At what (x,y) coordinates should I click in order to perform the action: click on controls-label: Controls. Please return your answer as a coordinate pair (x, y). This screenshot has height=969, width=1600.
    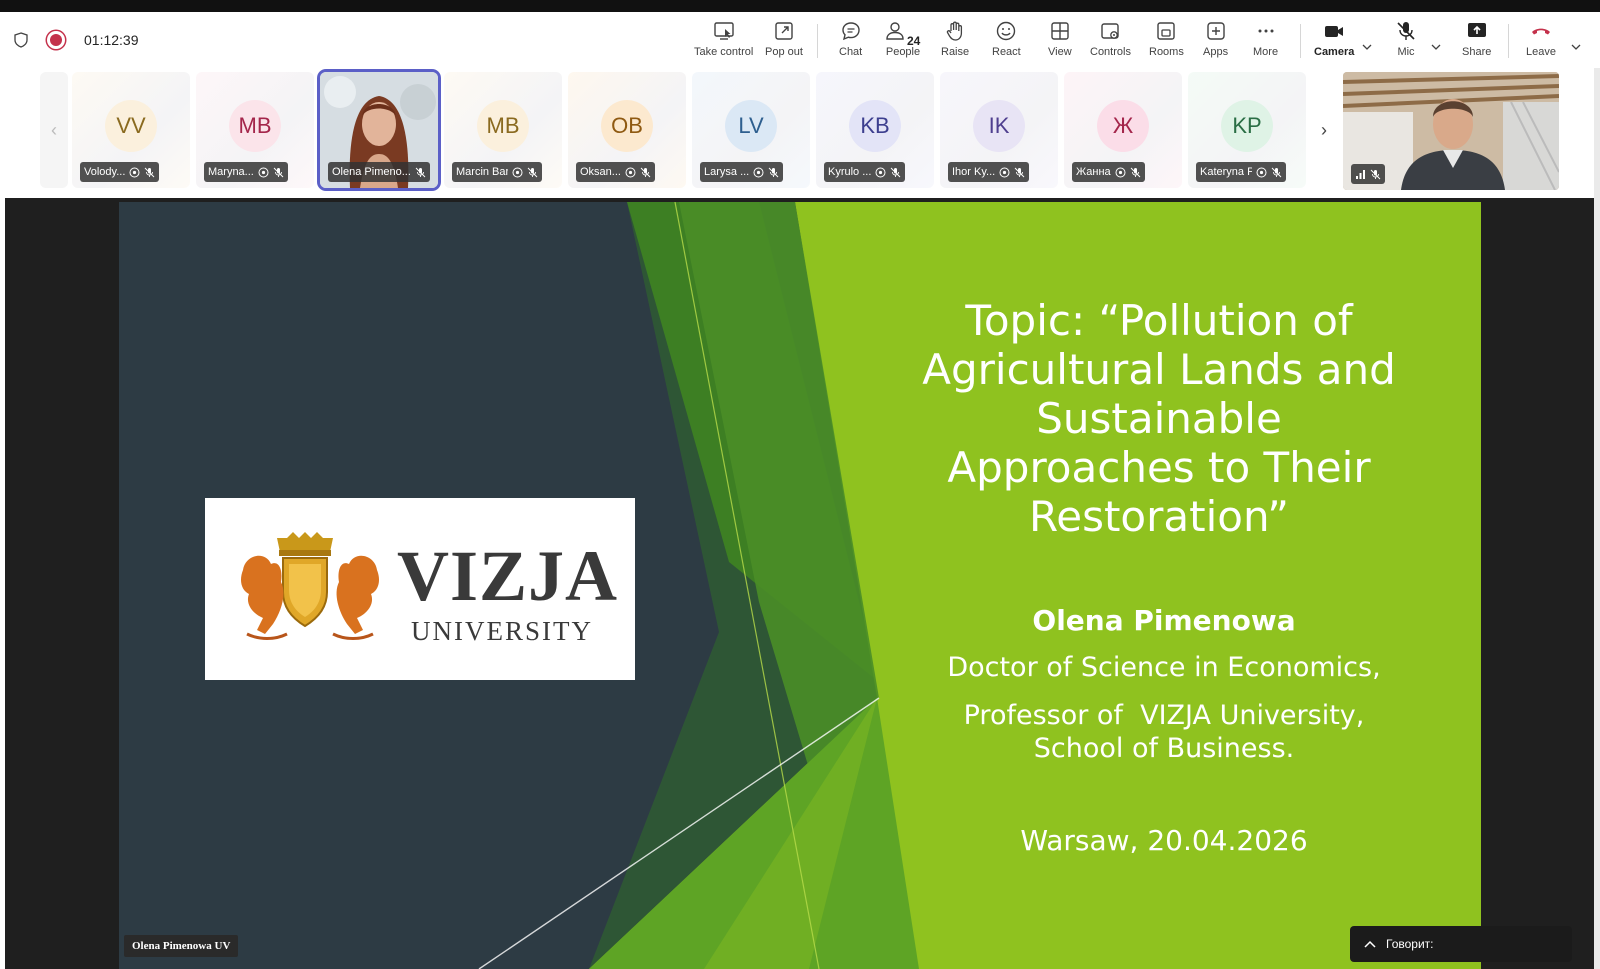
    Looking at the image, I should click on (1110, 52).